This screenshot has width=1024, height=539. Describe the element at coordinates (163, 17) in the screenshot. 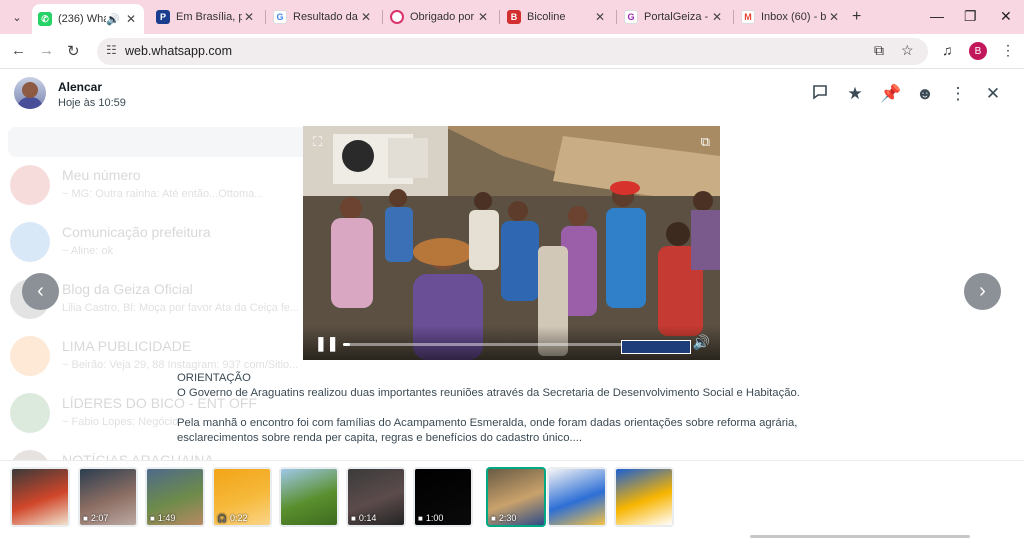

I see `p-icon: P` at that location.